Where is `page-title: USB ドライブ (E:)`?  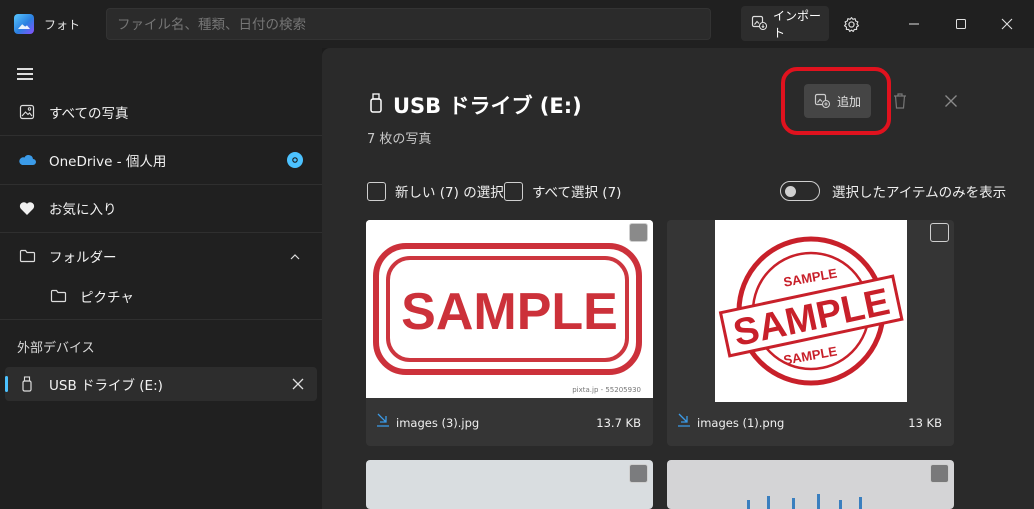 page-title: USB ドライブ (E:) is located at coordinates (475, 105).